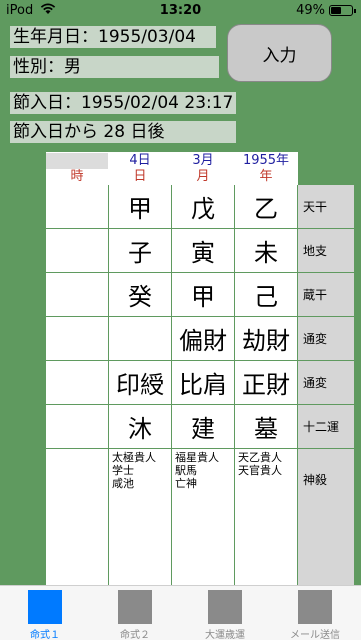  What do you see at coordinates (266, 250) in the screenshot?
I see `chishi-year: 未` at bounding box center [266, 250].